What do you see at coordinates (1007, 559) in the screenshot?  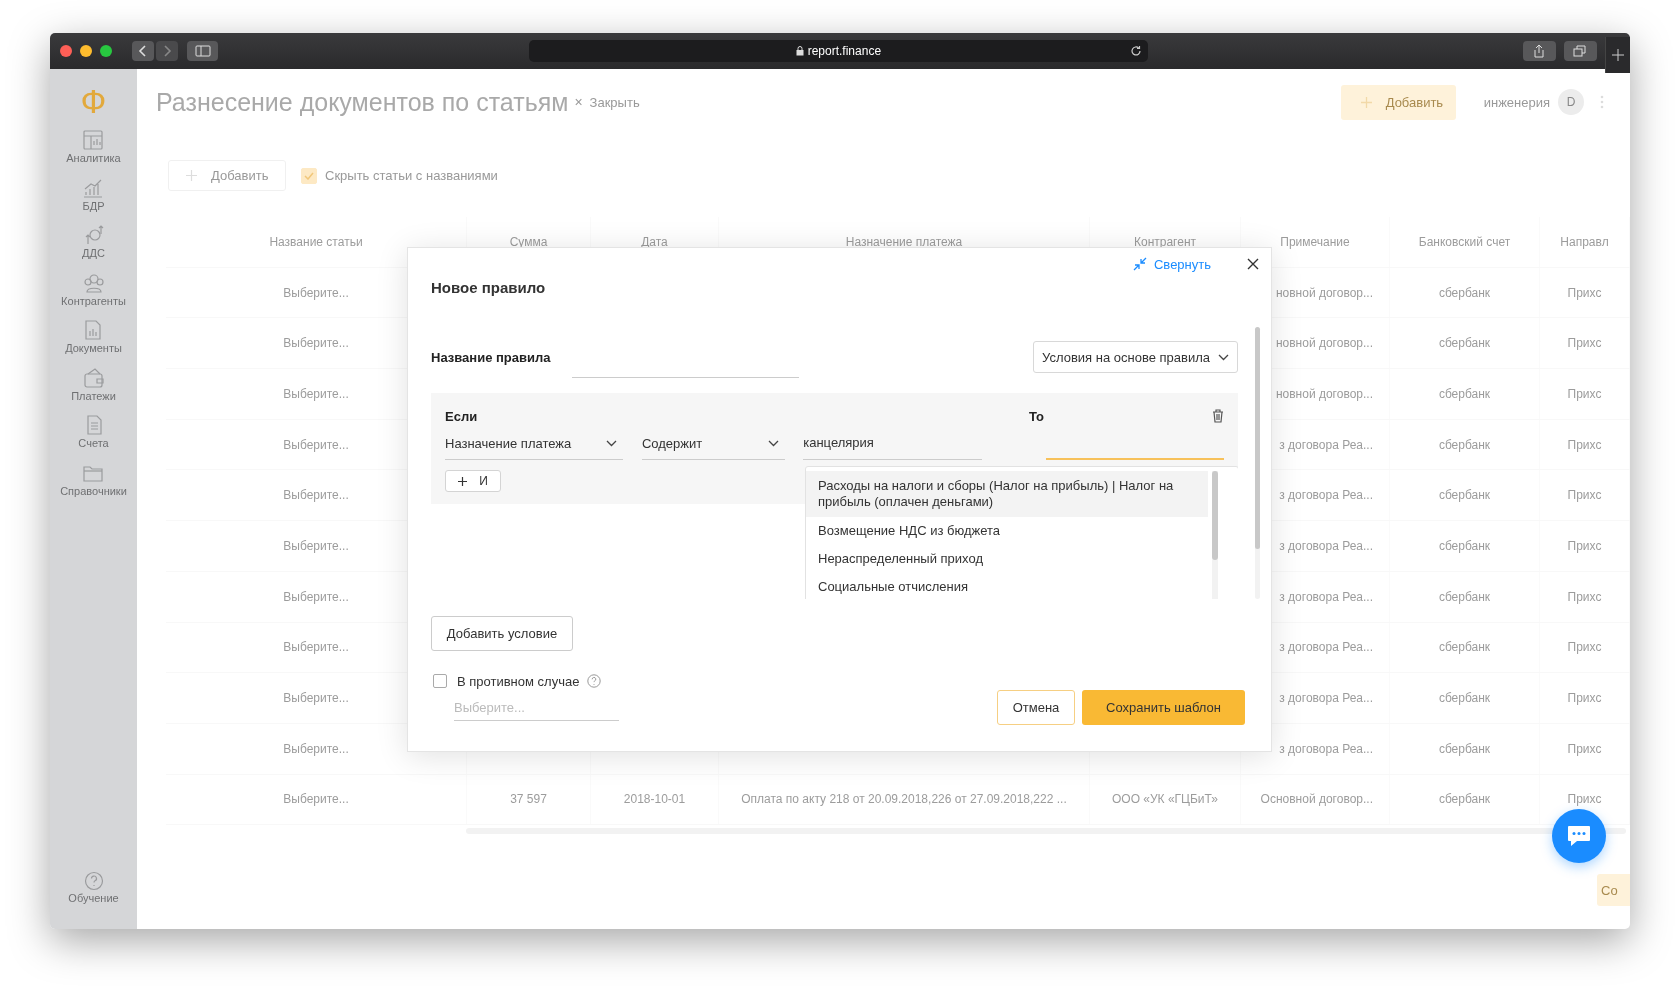 I see `dropdown-option: Нераспределенный приход` at bounding box center [1007, 559].